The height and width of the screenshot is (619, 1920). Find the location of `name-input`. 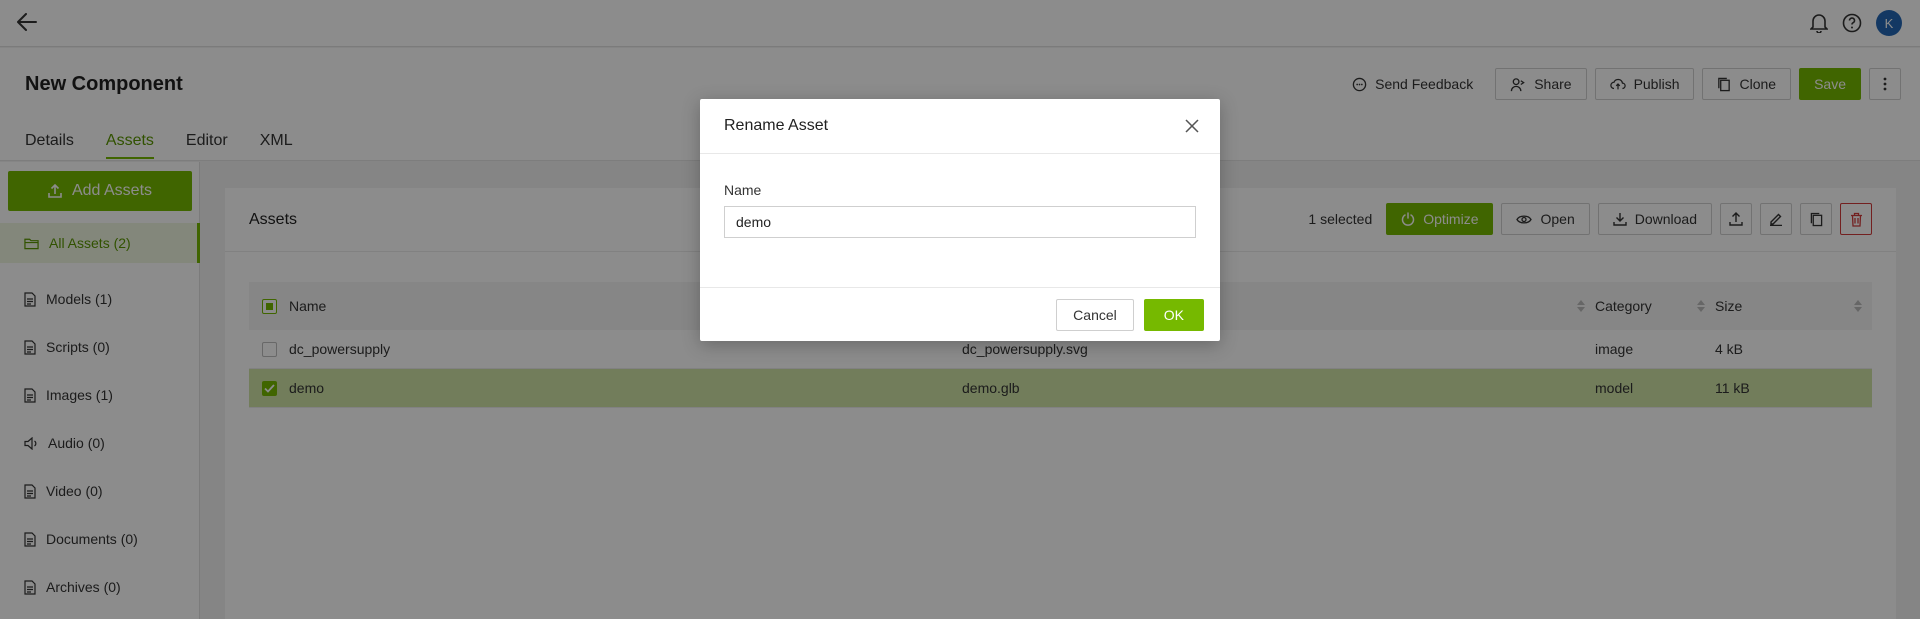

name-input is located at coordinates (960, 222).